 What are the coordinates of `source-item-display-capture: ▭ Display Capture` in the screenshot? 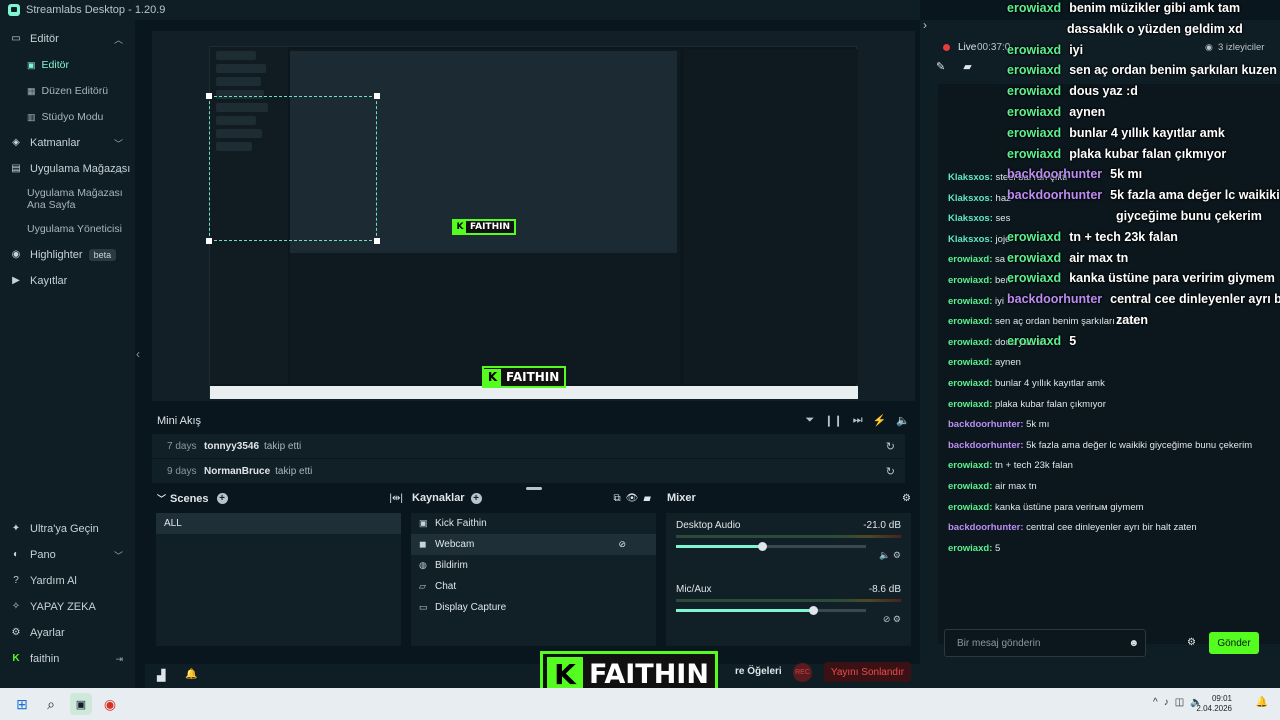 It's located at (533, 607).